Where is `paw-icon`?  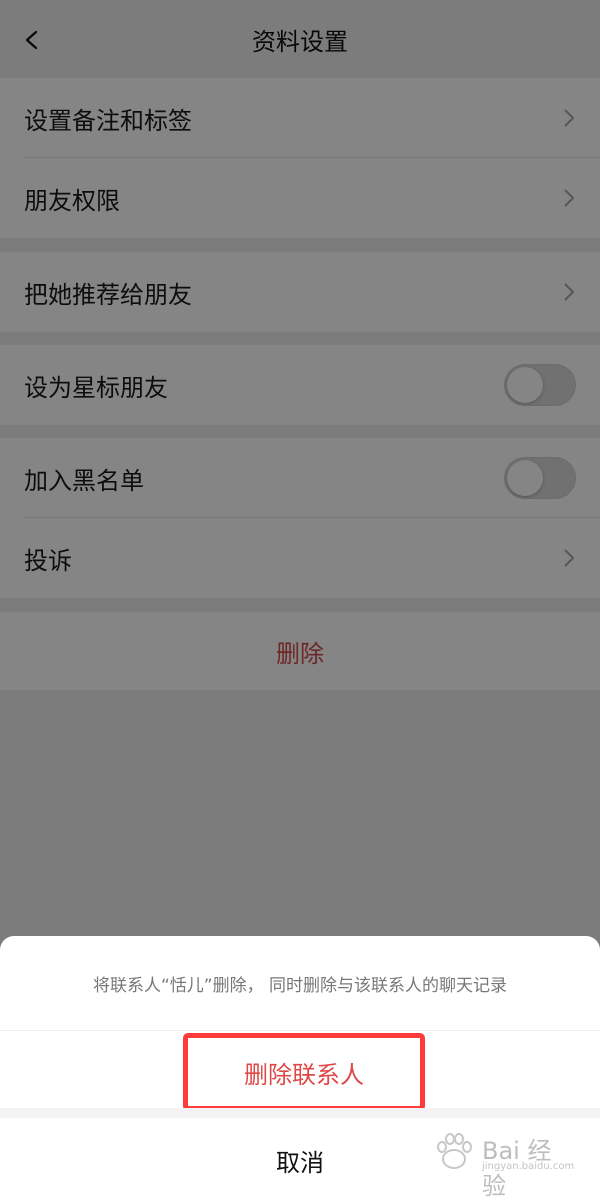 paw-icon is located at coordinates (454, 1151).